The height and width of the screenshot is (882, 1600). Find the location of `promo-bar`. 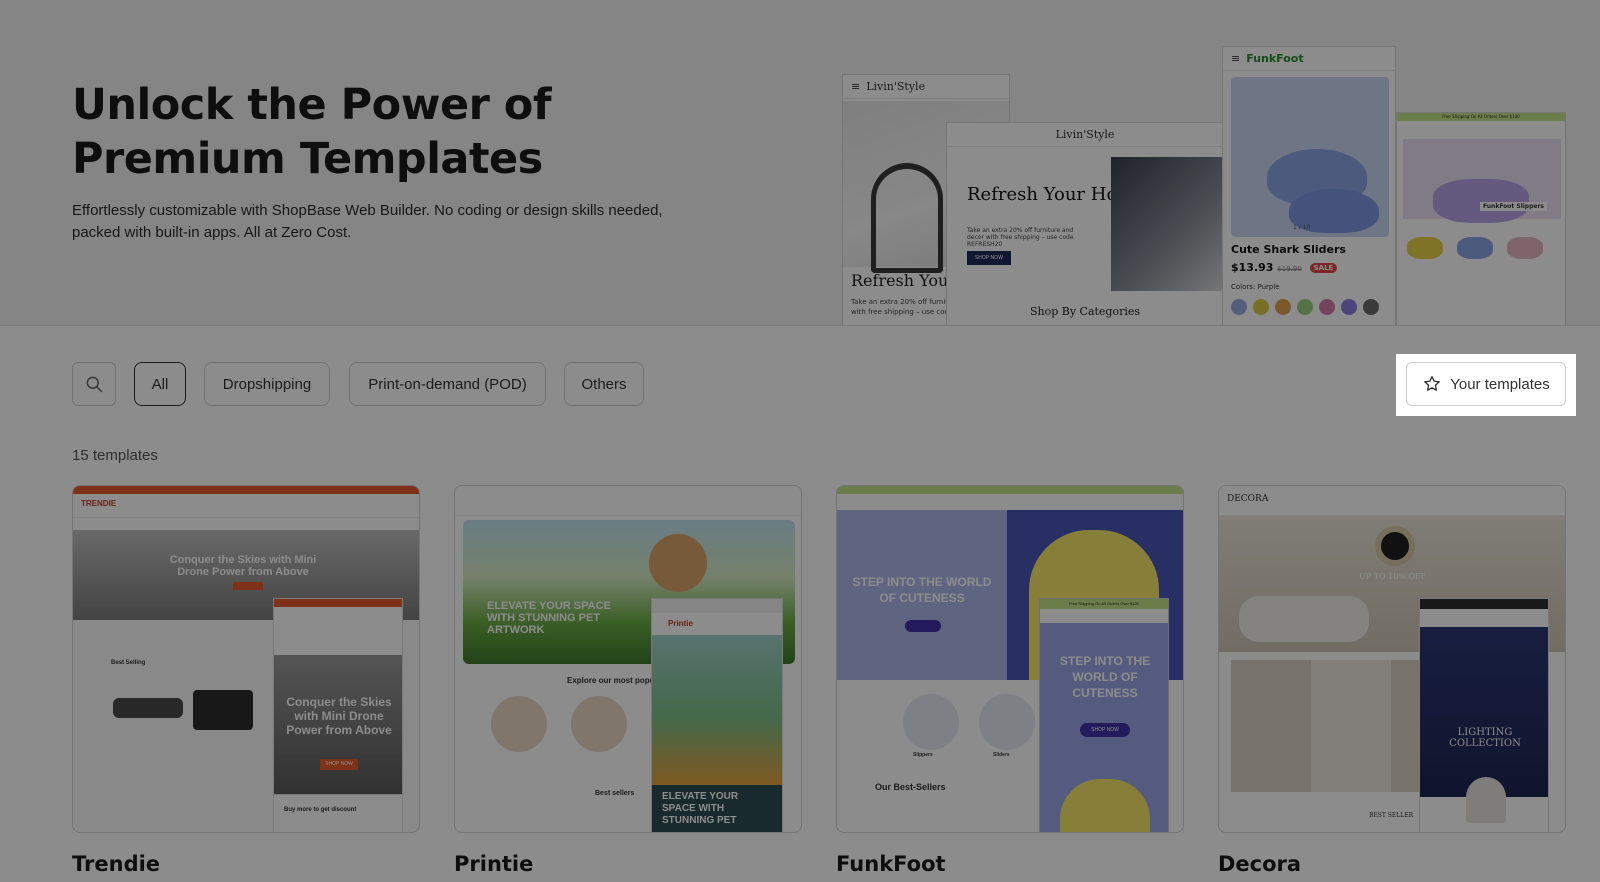

promo-bar is located at coordinates (1010, 490).